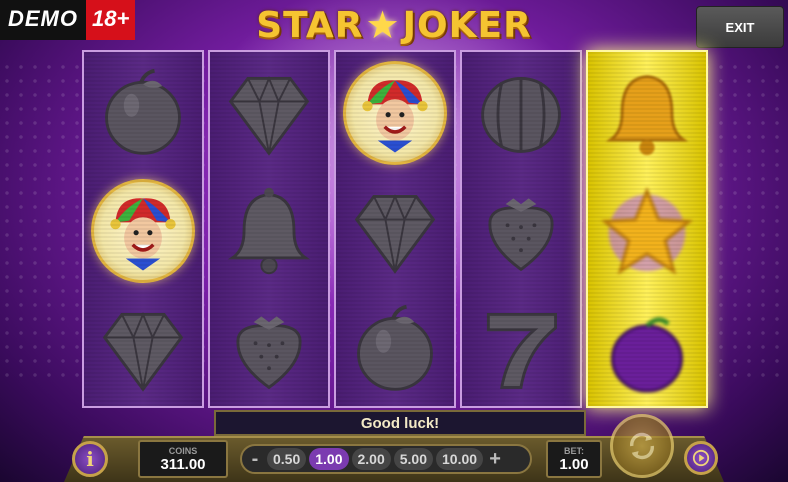 The width and height of the screenshot is (788, 482). I want to click on demo-label: DEMO, so click(43, 20).